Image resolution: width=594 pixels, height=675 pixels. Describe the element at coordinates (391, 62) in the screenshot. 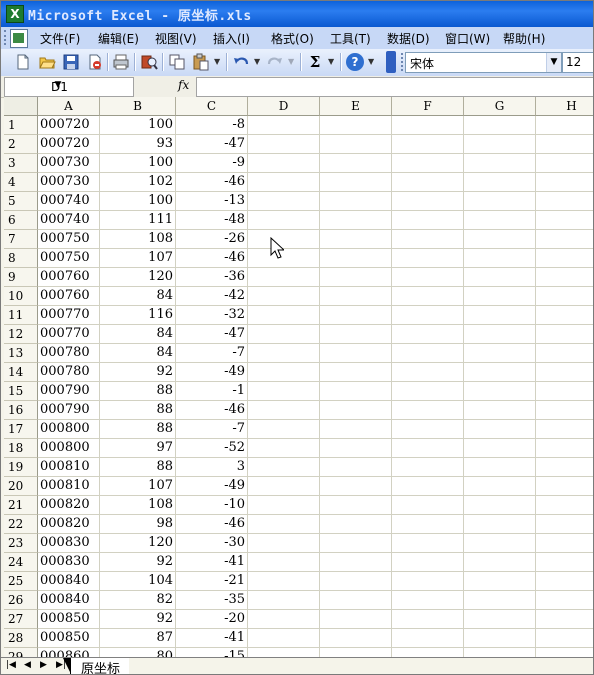

I see `toolbar-options-icon` at that location.